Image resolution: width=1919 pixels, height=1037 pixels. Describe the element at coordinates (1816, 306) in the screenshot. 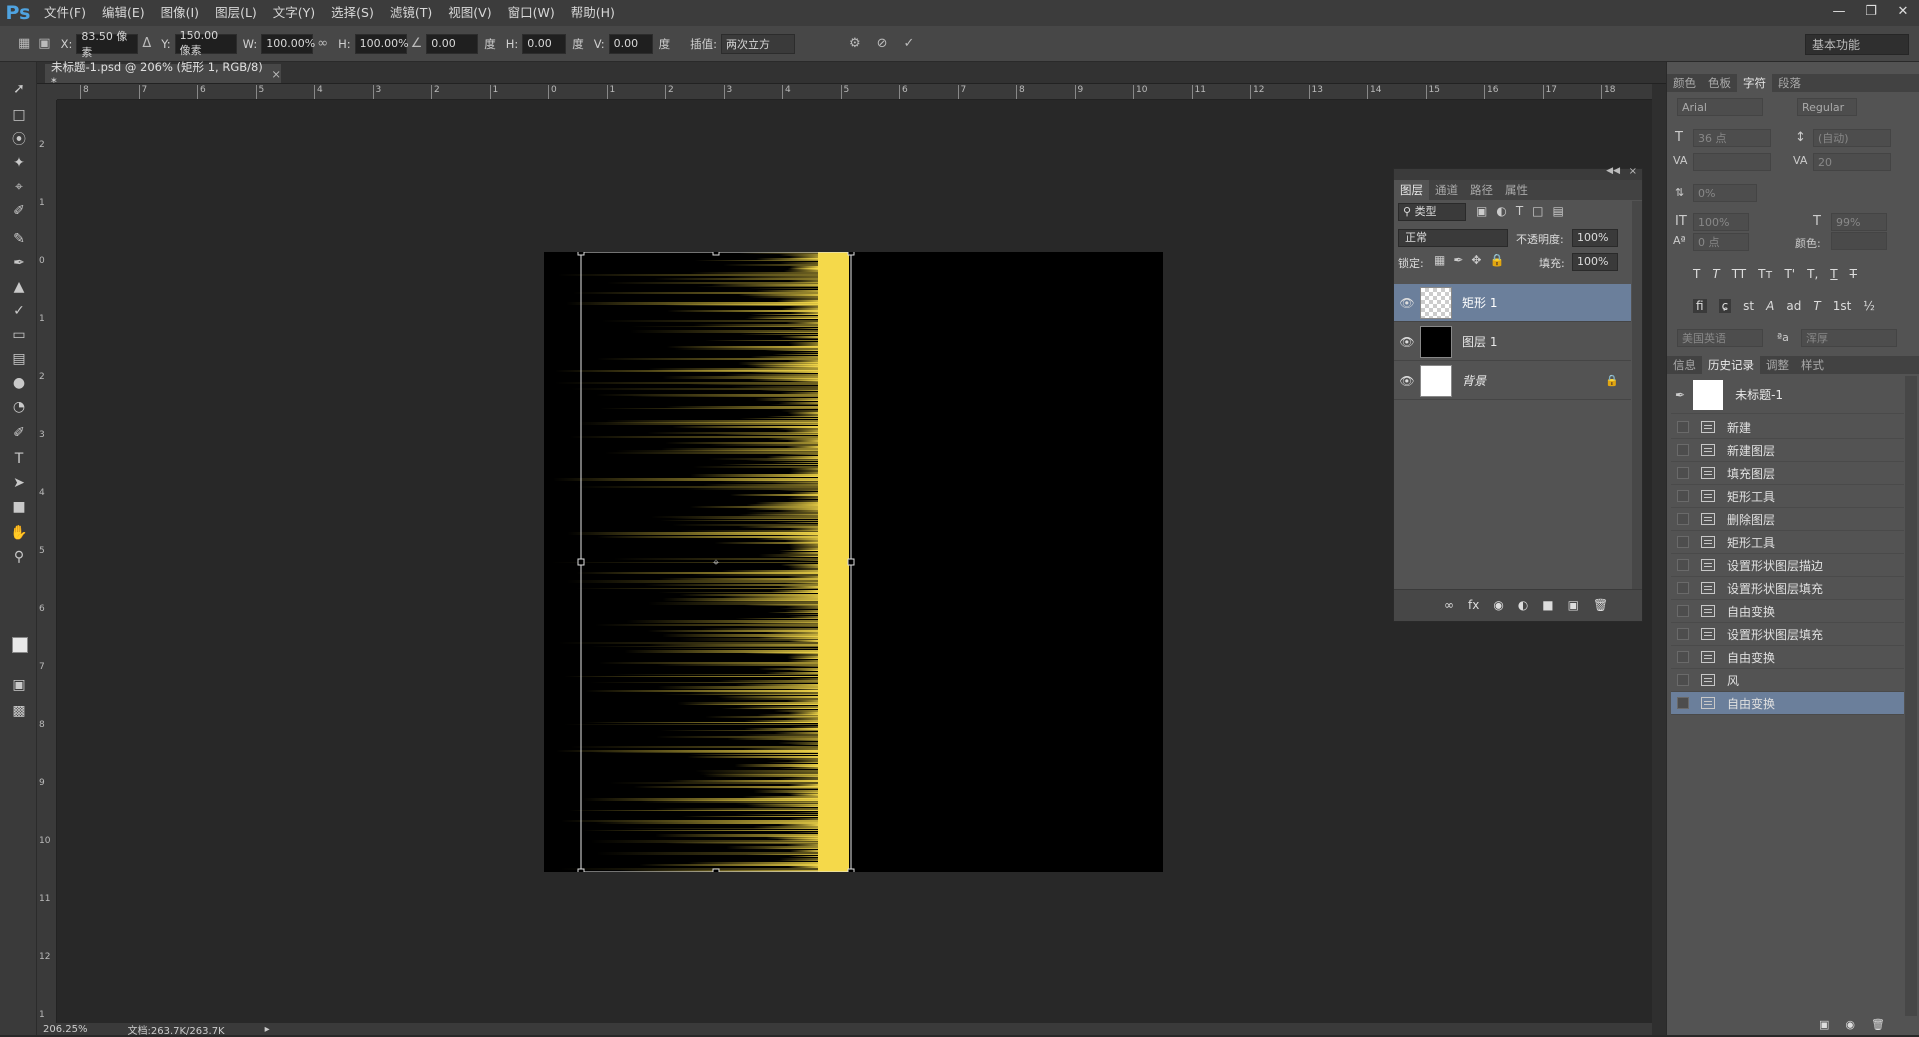

I see `titling-button: T` at that location.